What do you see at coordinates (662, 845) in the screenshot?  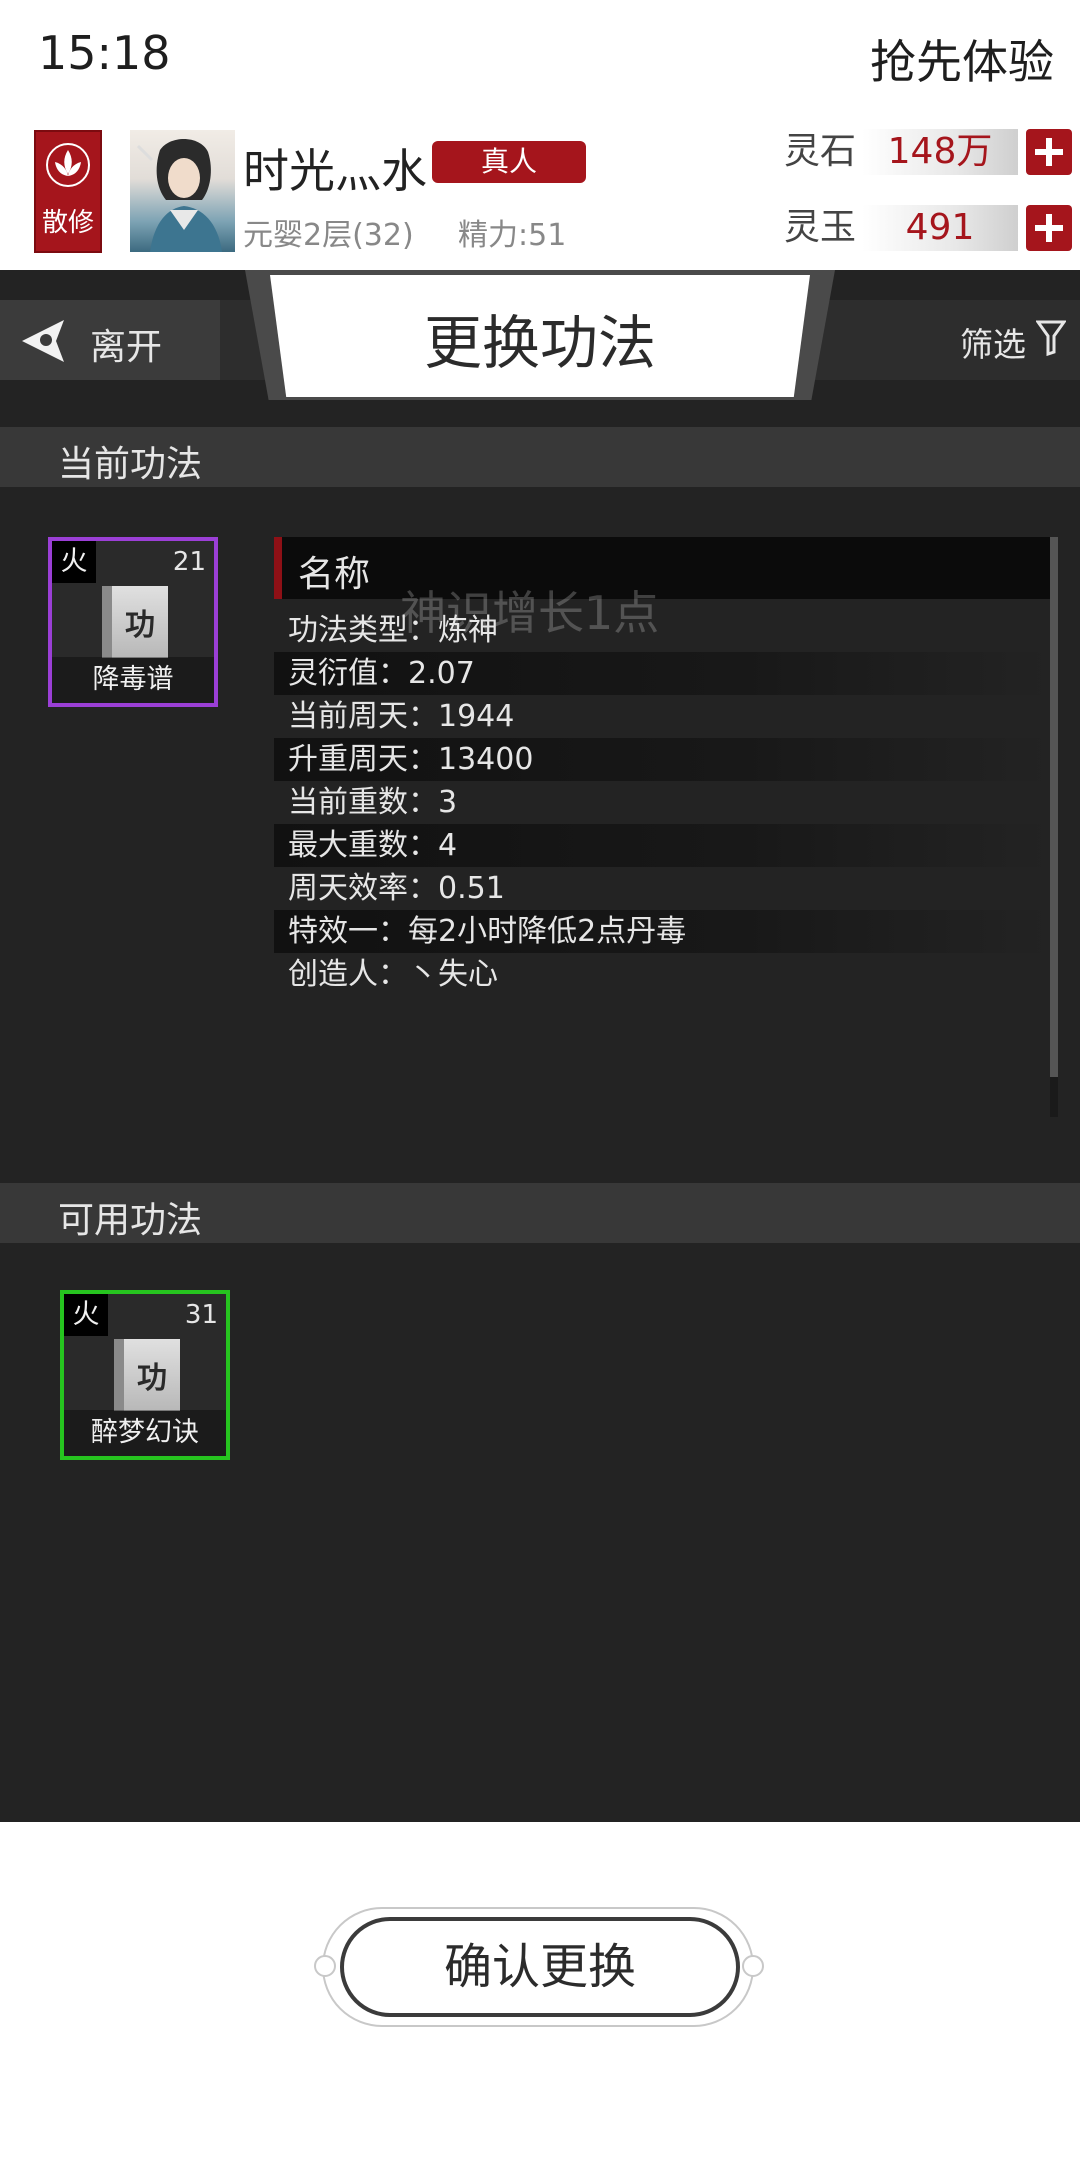 I see `detail-row: 最大重数：4` at bounding box center [662, 845].